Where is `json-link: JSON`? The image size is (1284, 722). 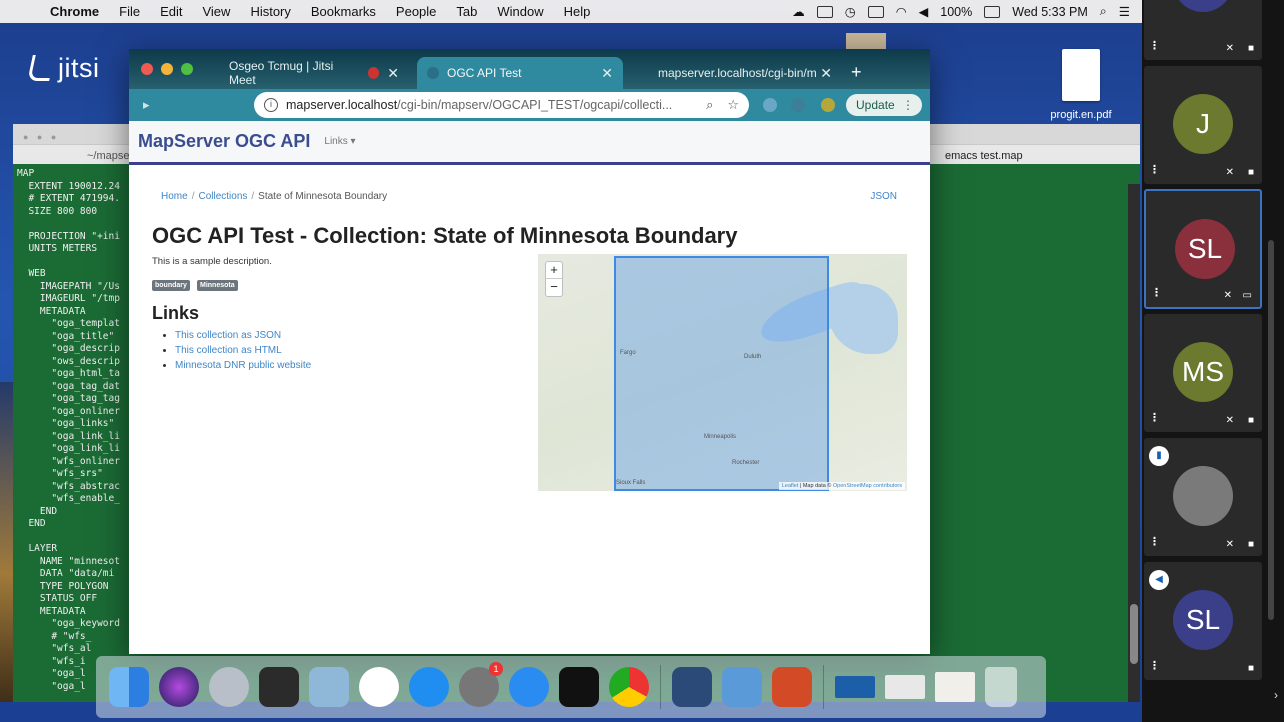
json-link: JSON is located at coordinates (883, 196).